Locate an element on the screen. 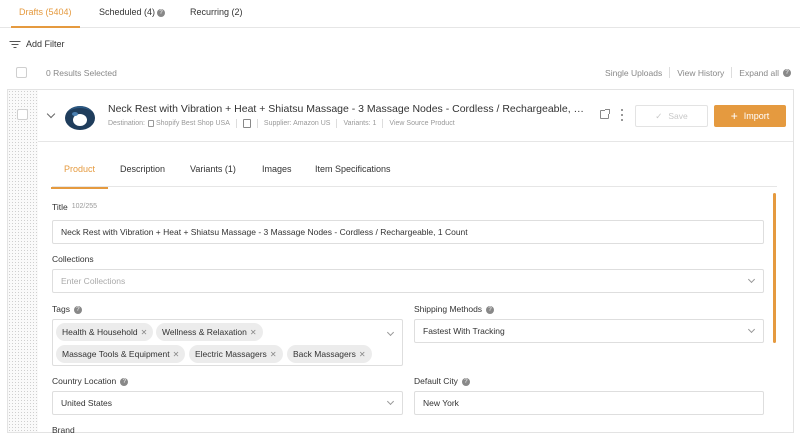  tag-chip: Massage Tools & Equipment ✕ is located at coordinates (121, 354).